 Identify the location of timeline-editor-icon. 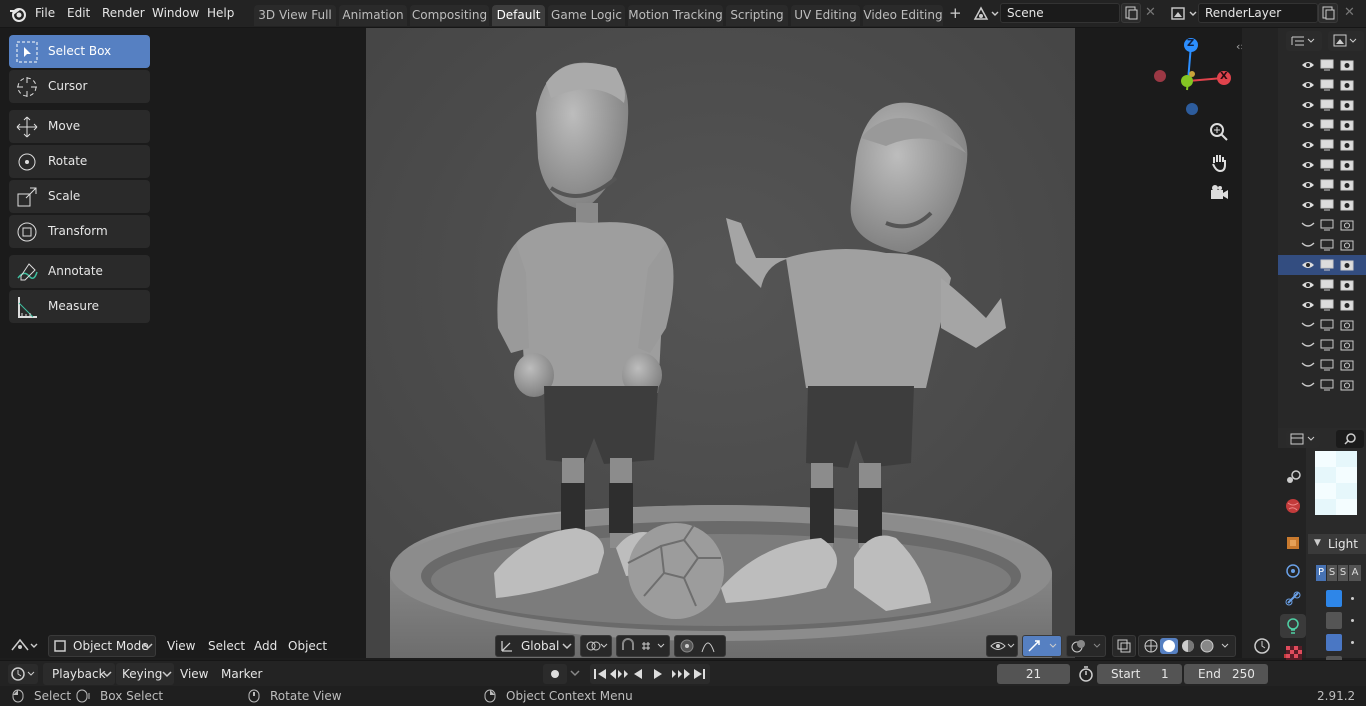
(1263, 646).